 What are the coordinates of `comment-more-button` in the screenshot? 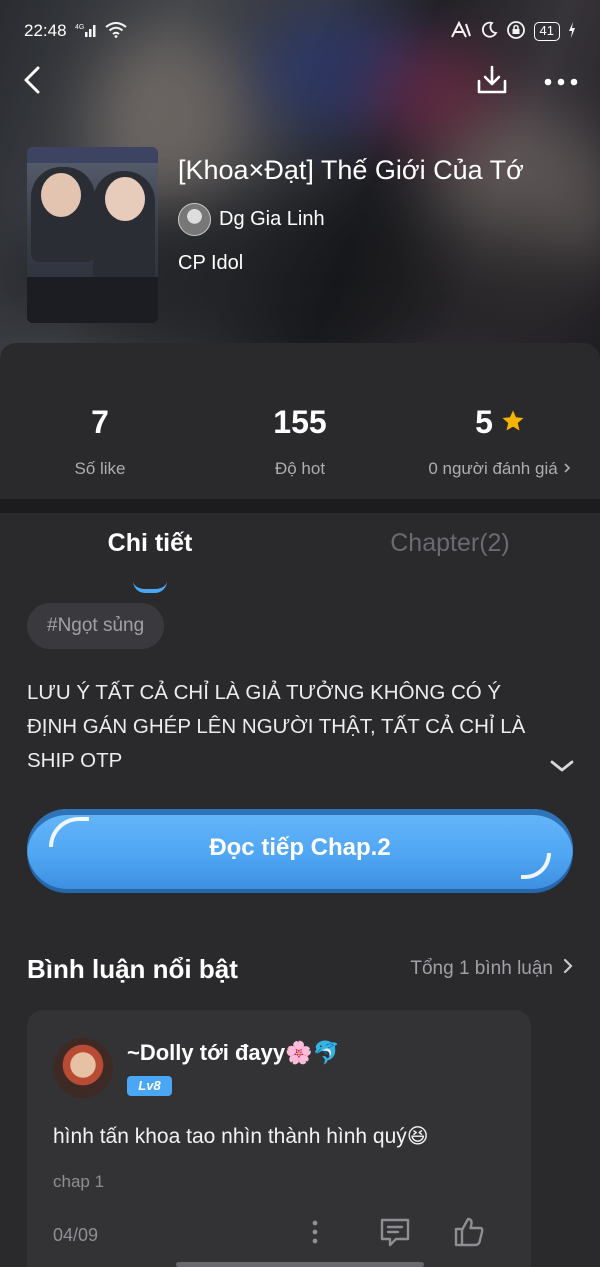 It's located at (315, 1234).